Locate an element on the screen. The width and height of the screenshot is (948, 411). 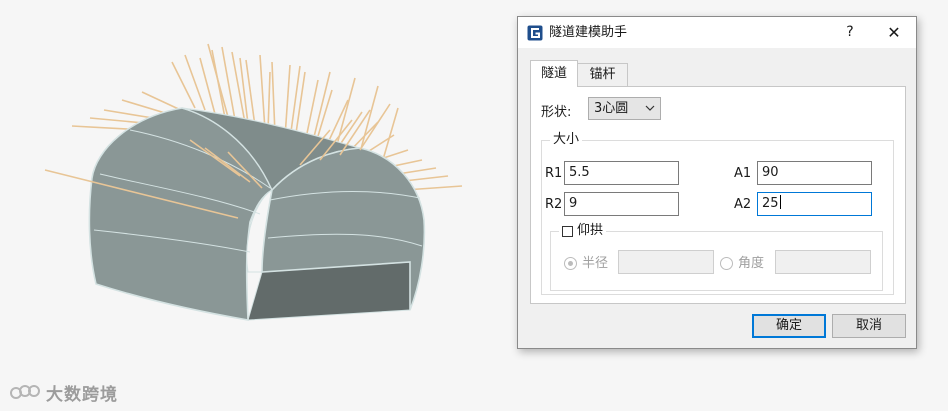
radius-radio-dot is located at coordinates (570, 263).